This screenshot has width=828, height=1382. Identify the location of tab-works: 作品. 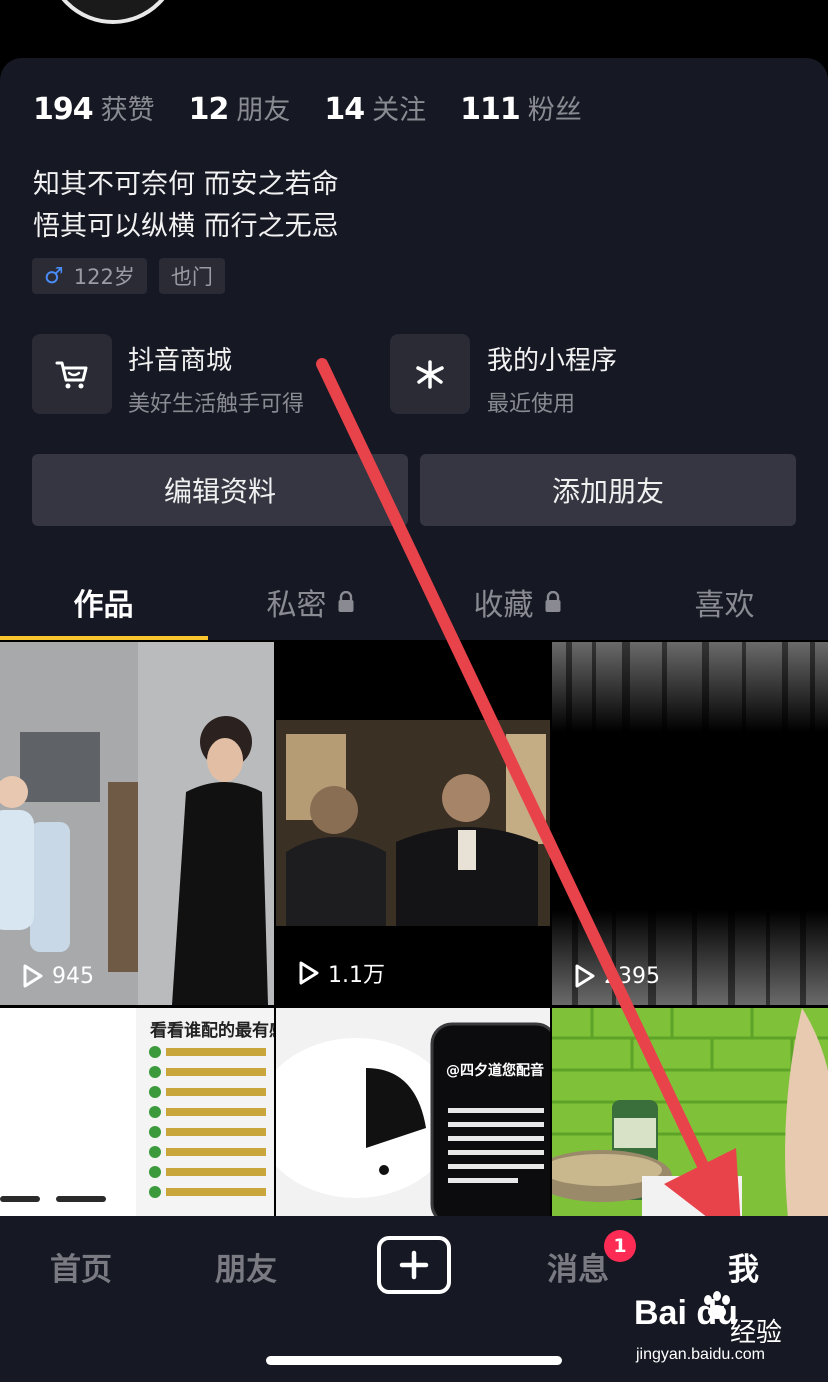
(103, 602).